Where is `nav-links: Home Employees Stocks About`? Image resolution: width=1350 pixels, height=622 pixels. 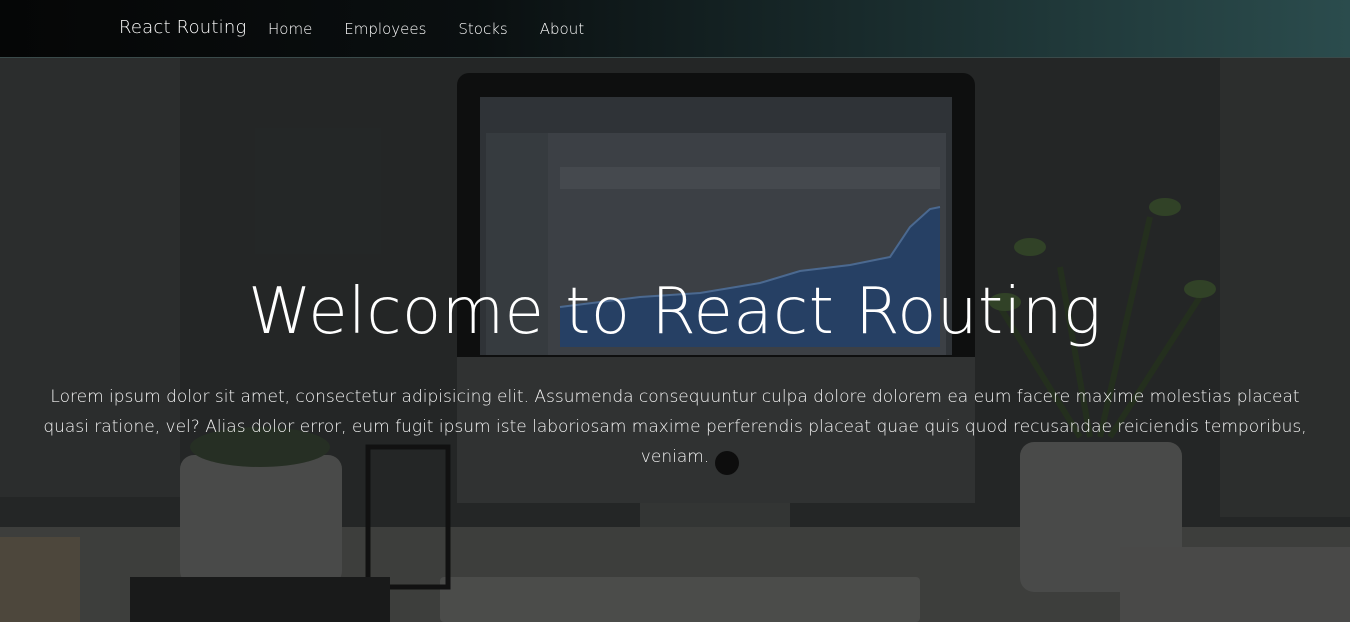 nav-links: Home Employees Stocks About is located at coordinates (426, 28).